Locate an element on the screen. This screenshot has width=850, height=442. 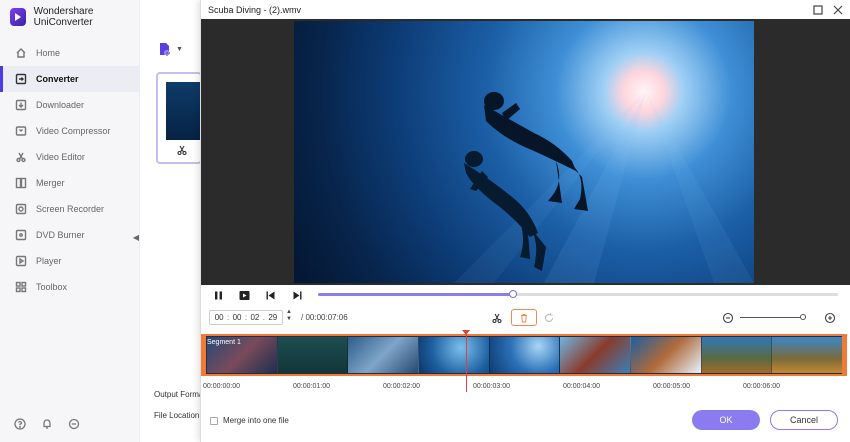
rotate-button is located at coordinates (549, 317).